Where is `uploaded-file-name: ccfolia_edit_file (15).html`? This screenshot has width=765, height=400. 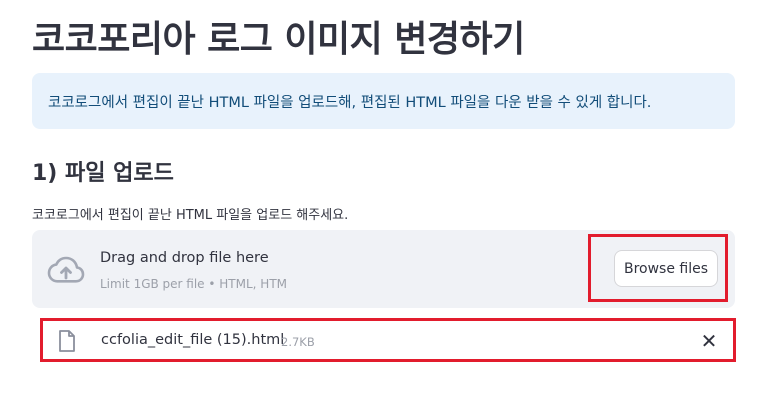
uploaded-file-name: ccfolia_edit_file (15).html is located at coordinates (193, 340).